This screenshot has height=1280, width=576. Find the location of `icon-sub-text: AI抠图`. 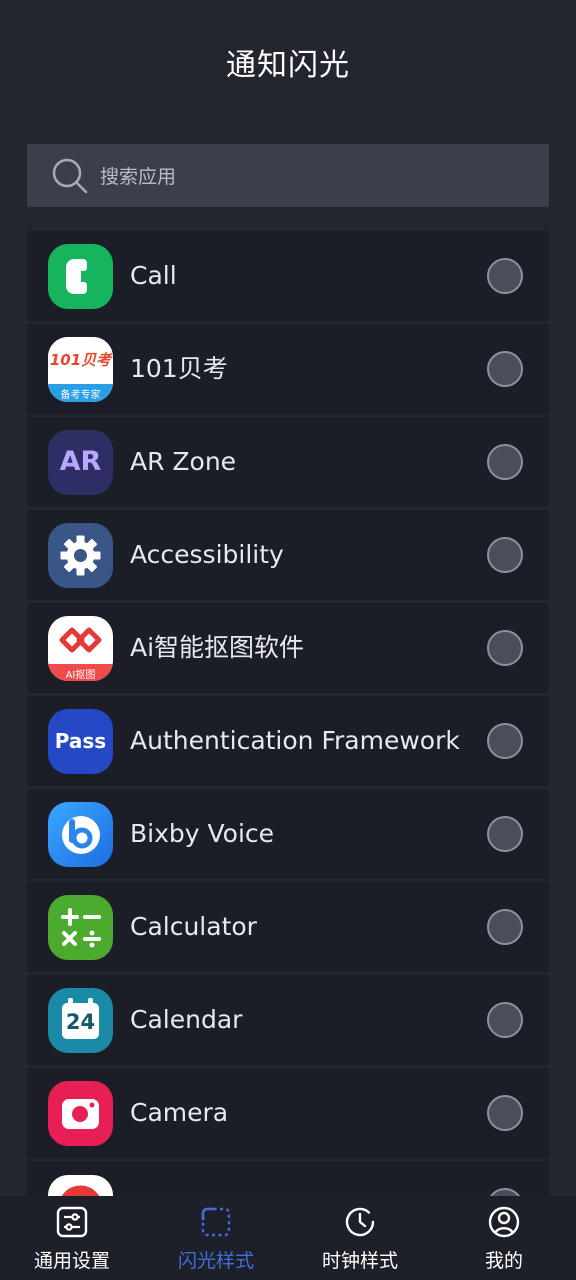

icon-sub-text: AI抠图 is located at coordinates (80, 675).